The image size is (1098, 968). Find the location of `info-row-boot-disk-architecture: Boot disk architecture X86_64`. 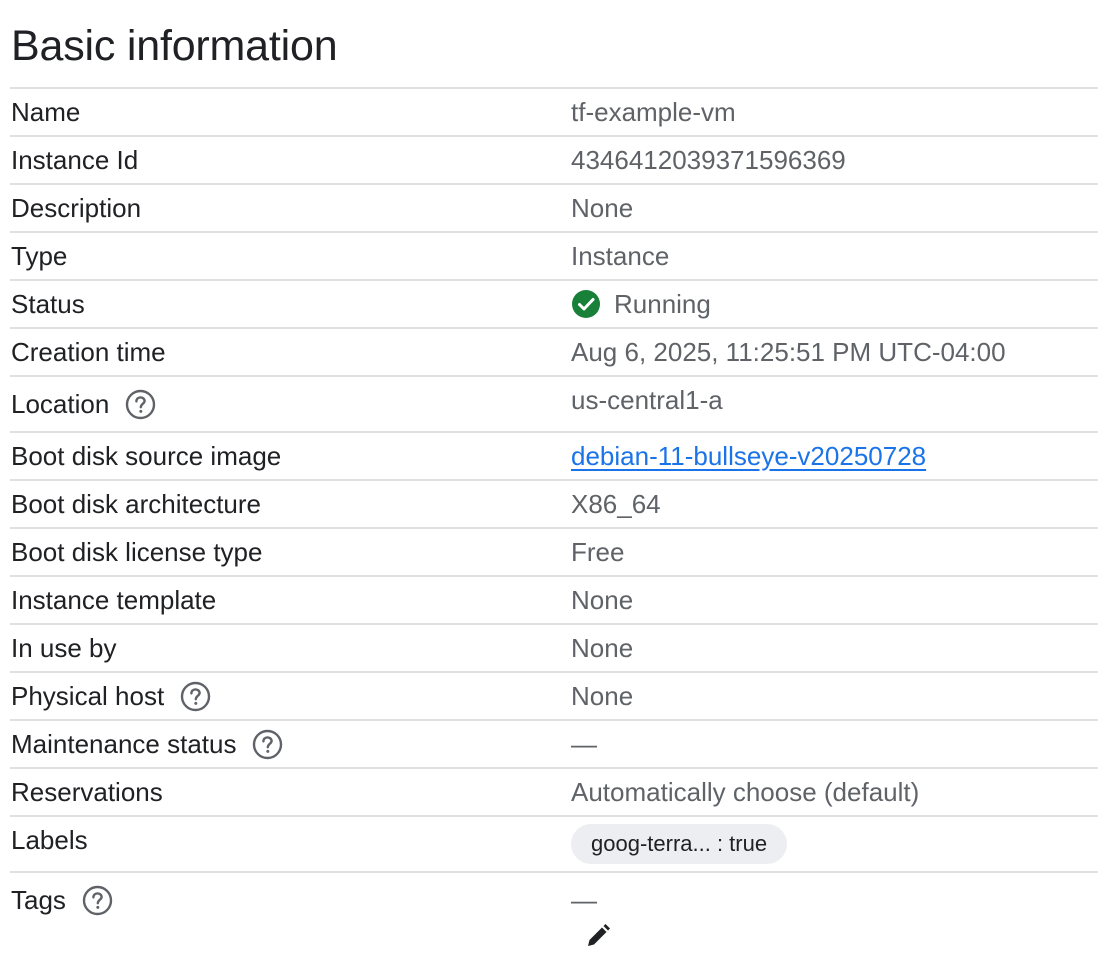

info-row-boot-disk-architecture: Boot disk architecture X86_64 is located at coordinates (554, 503).